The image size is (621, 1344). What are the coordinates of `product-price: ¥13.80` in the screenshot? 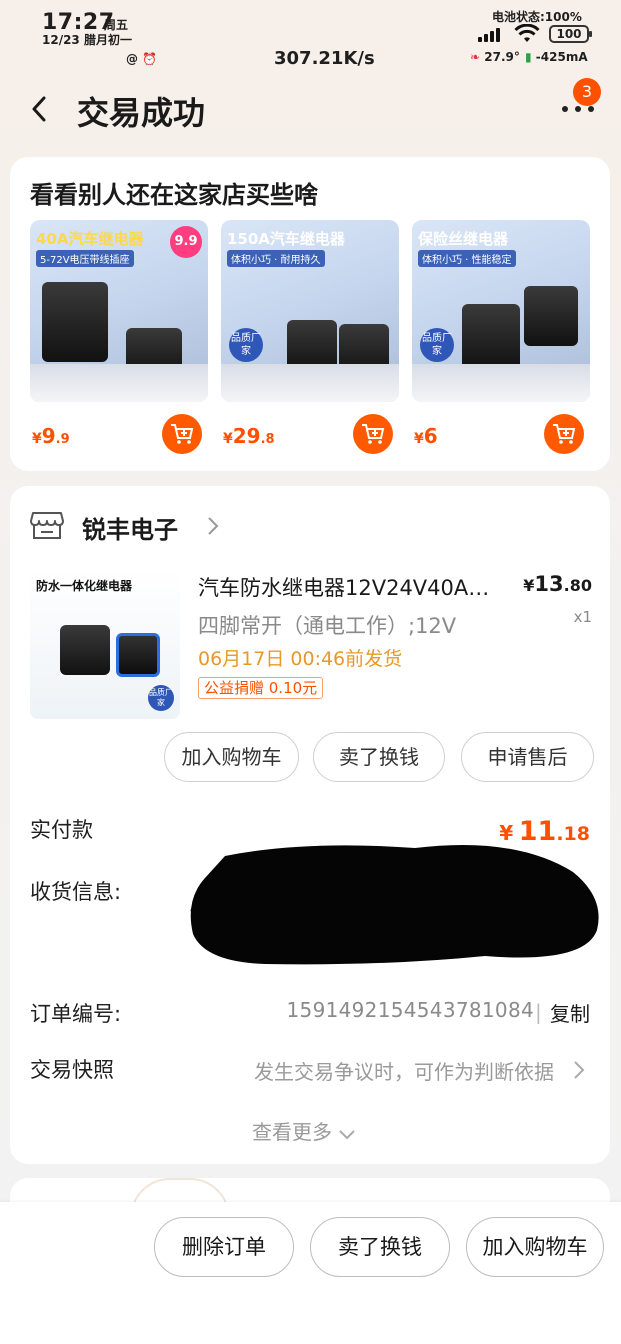 It's located at (557, 584).